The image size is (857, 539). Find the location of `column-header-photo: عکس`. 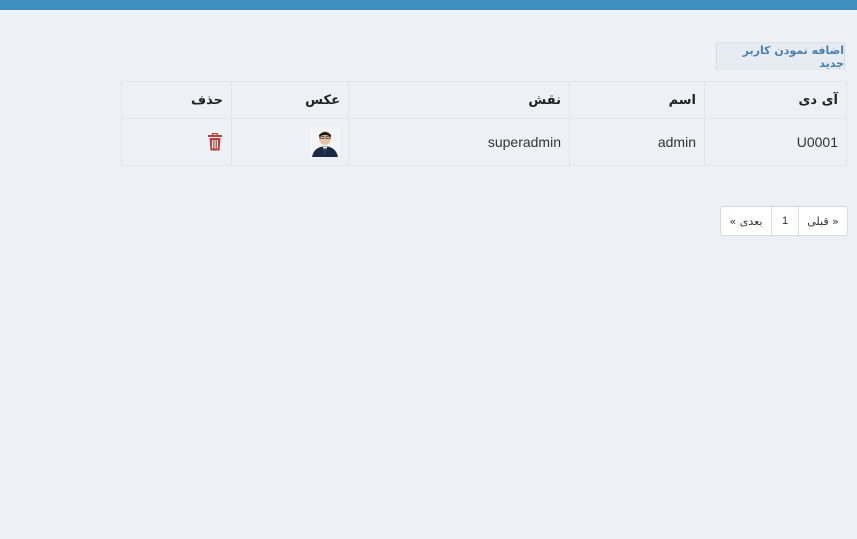

column-header-photo: عکس is located at coordinates (290, 100).